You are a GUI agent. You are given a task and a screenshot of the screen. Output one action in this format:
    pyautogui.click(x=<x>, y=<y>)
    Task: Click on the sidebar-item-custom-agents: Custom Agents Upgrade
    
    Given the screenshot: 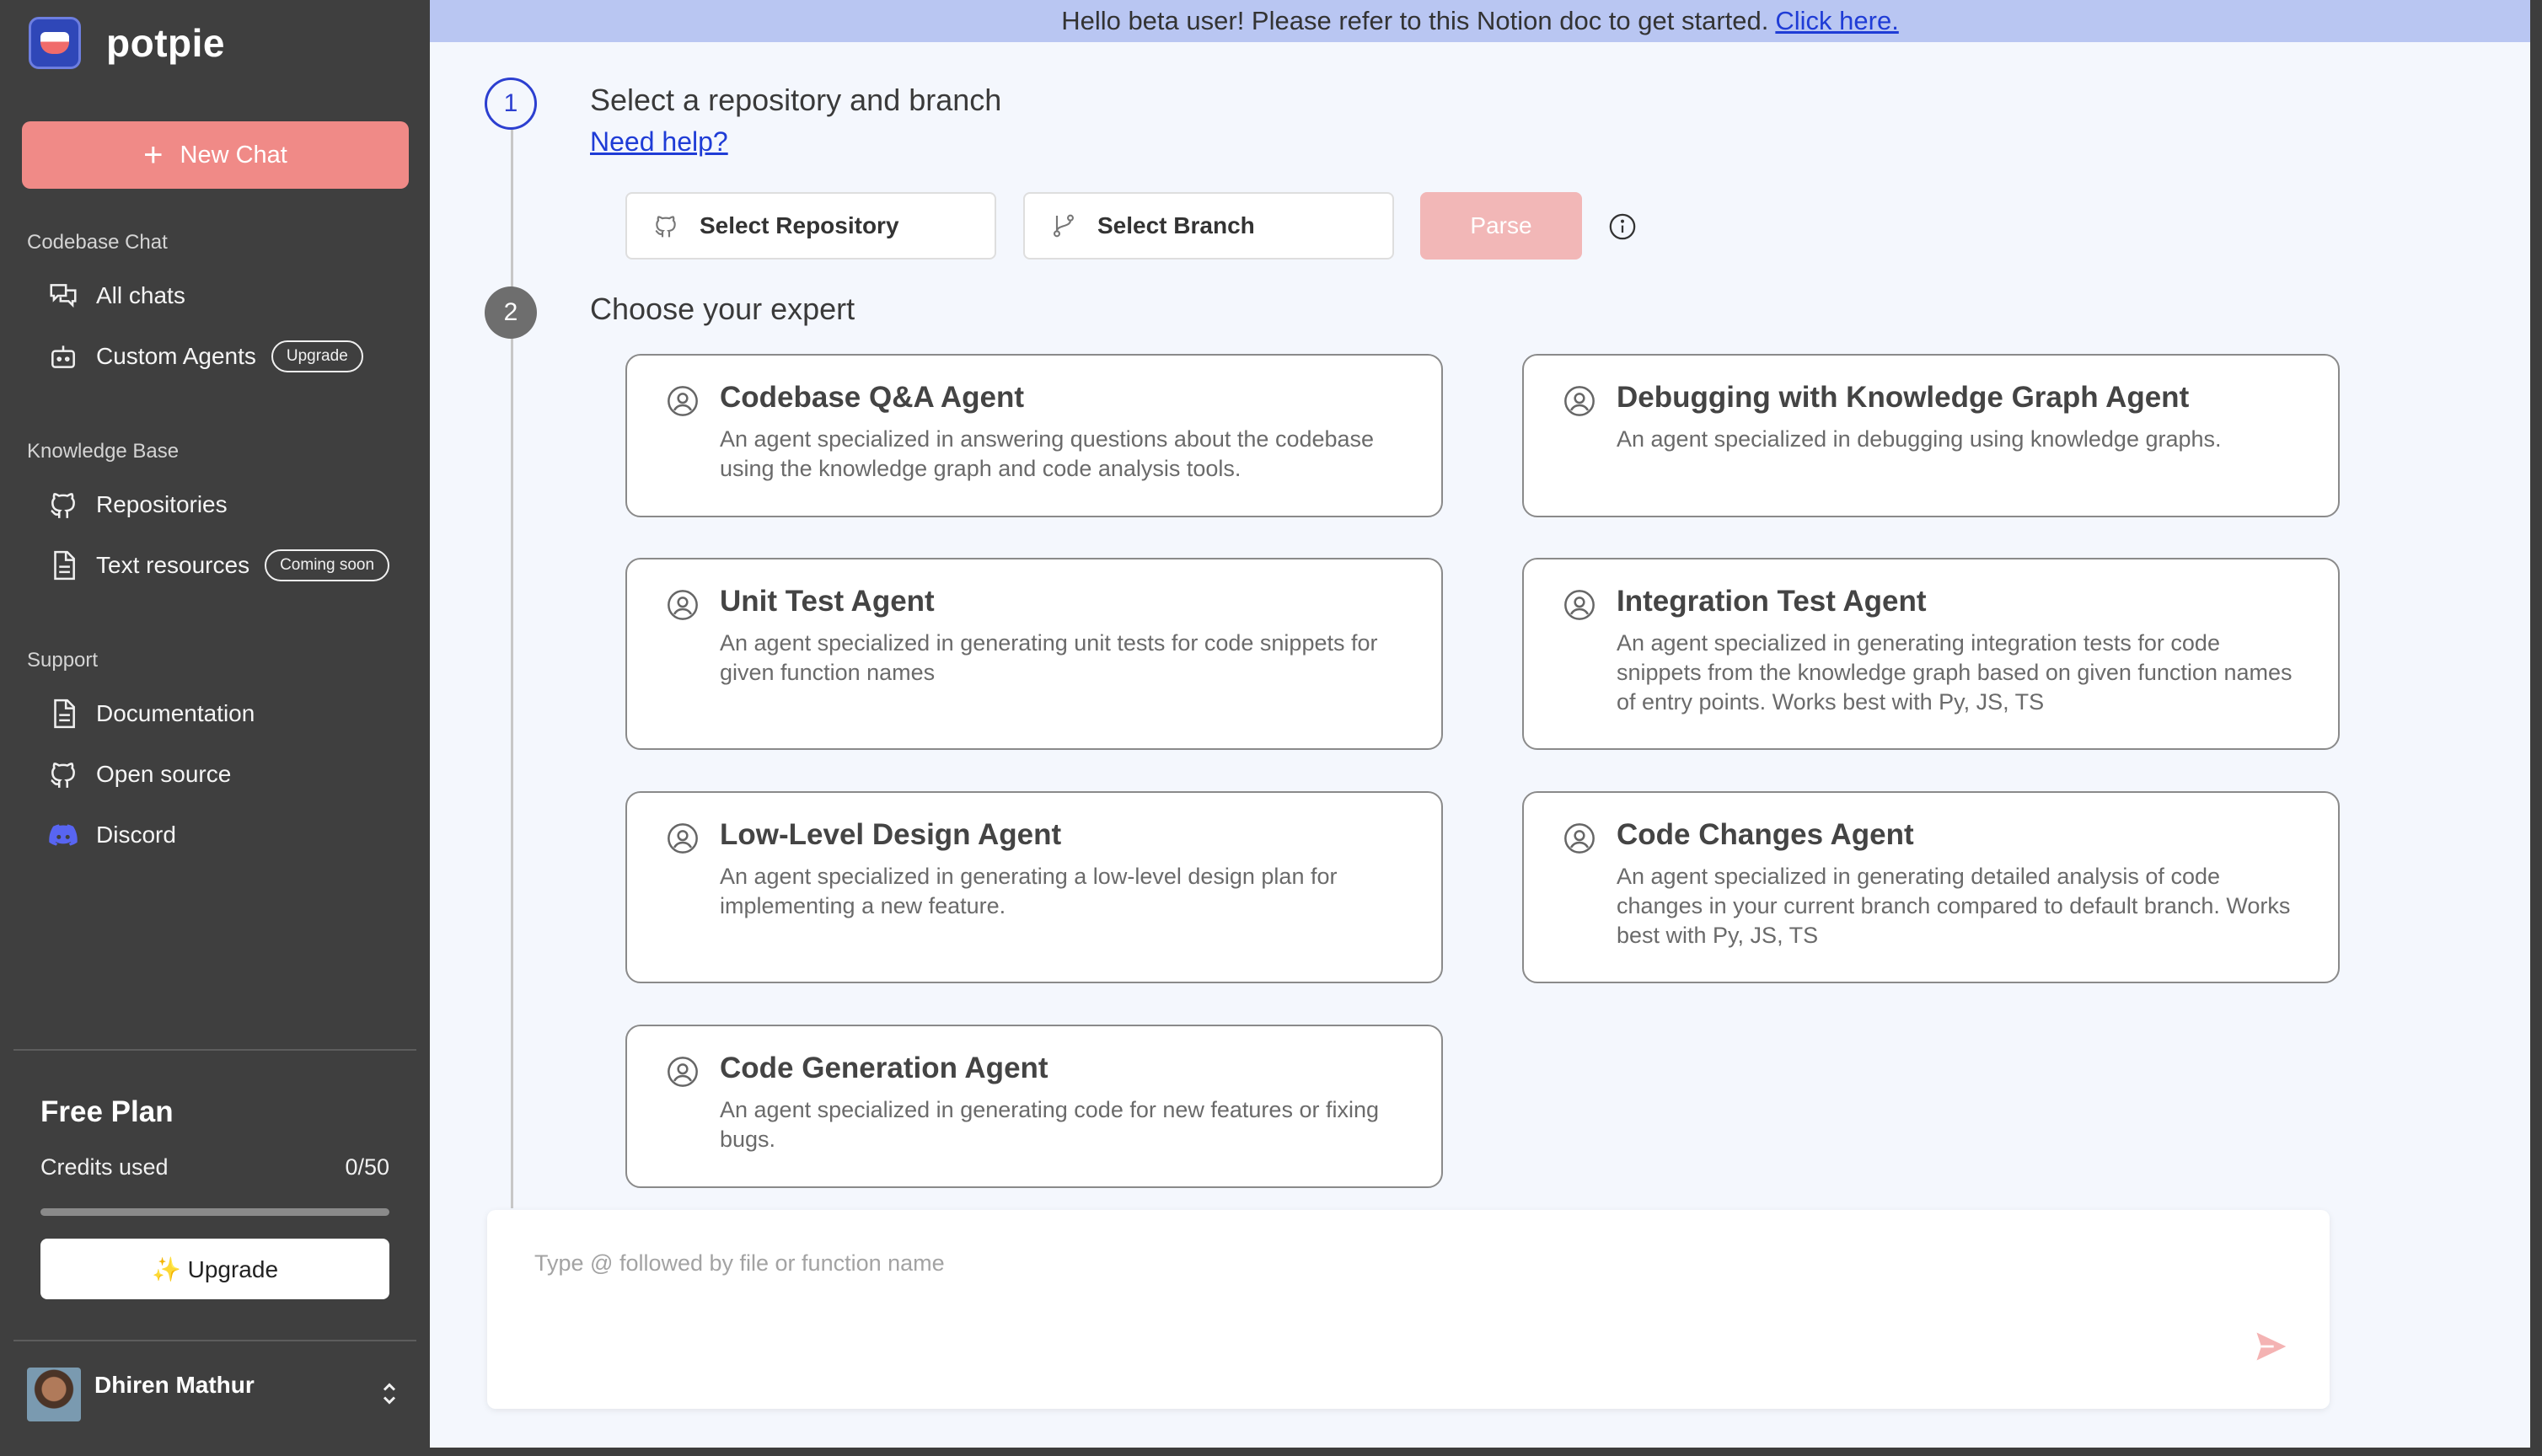 What is the action you would take?
    pyautogui.click(x=205, y=356)
    